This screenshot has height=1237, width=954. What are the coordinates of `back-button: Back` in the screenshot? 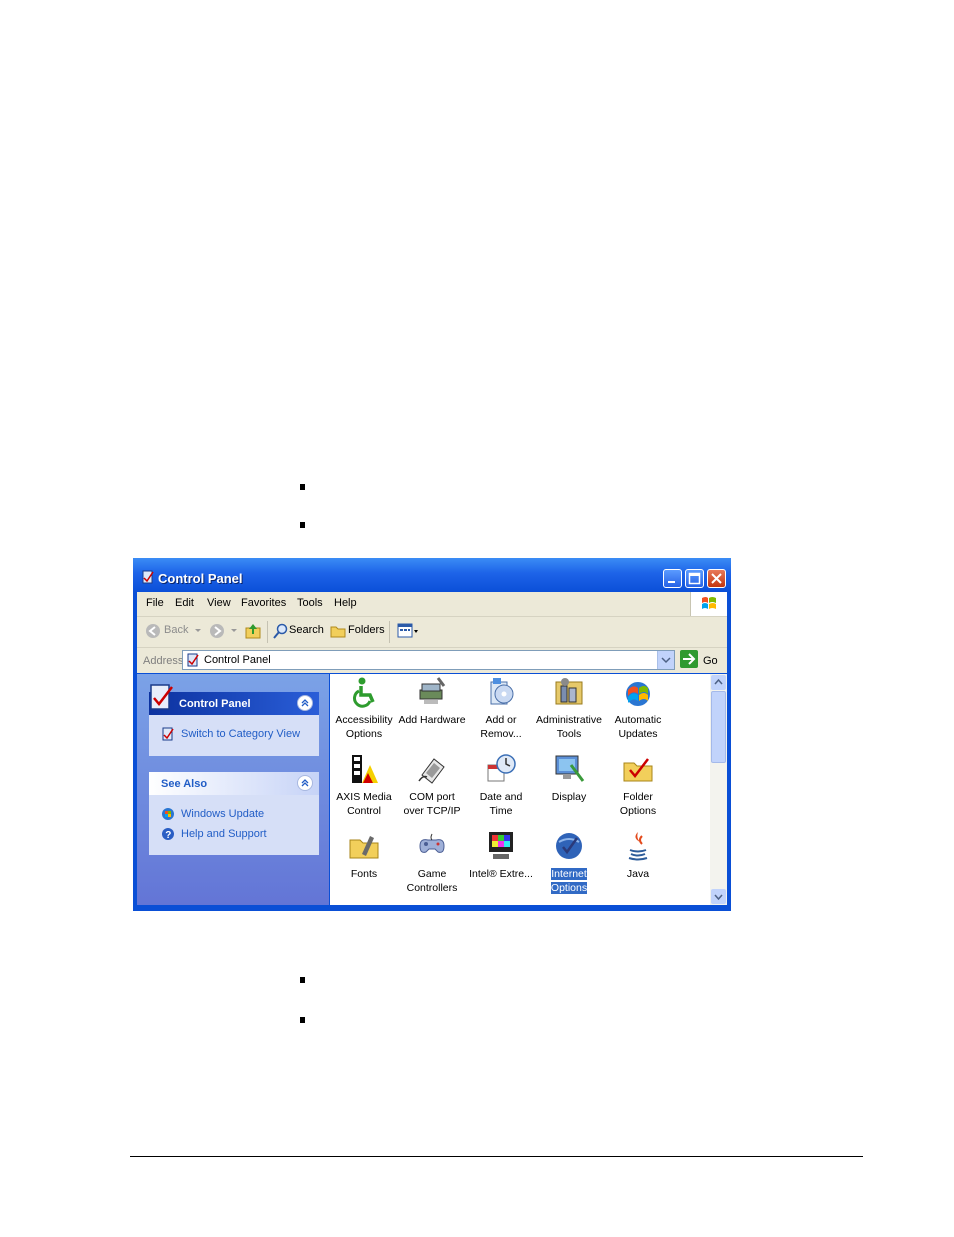 It's located at (176, 630).